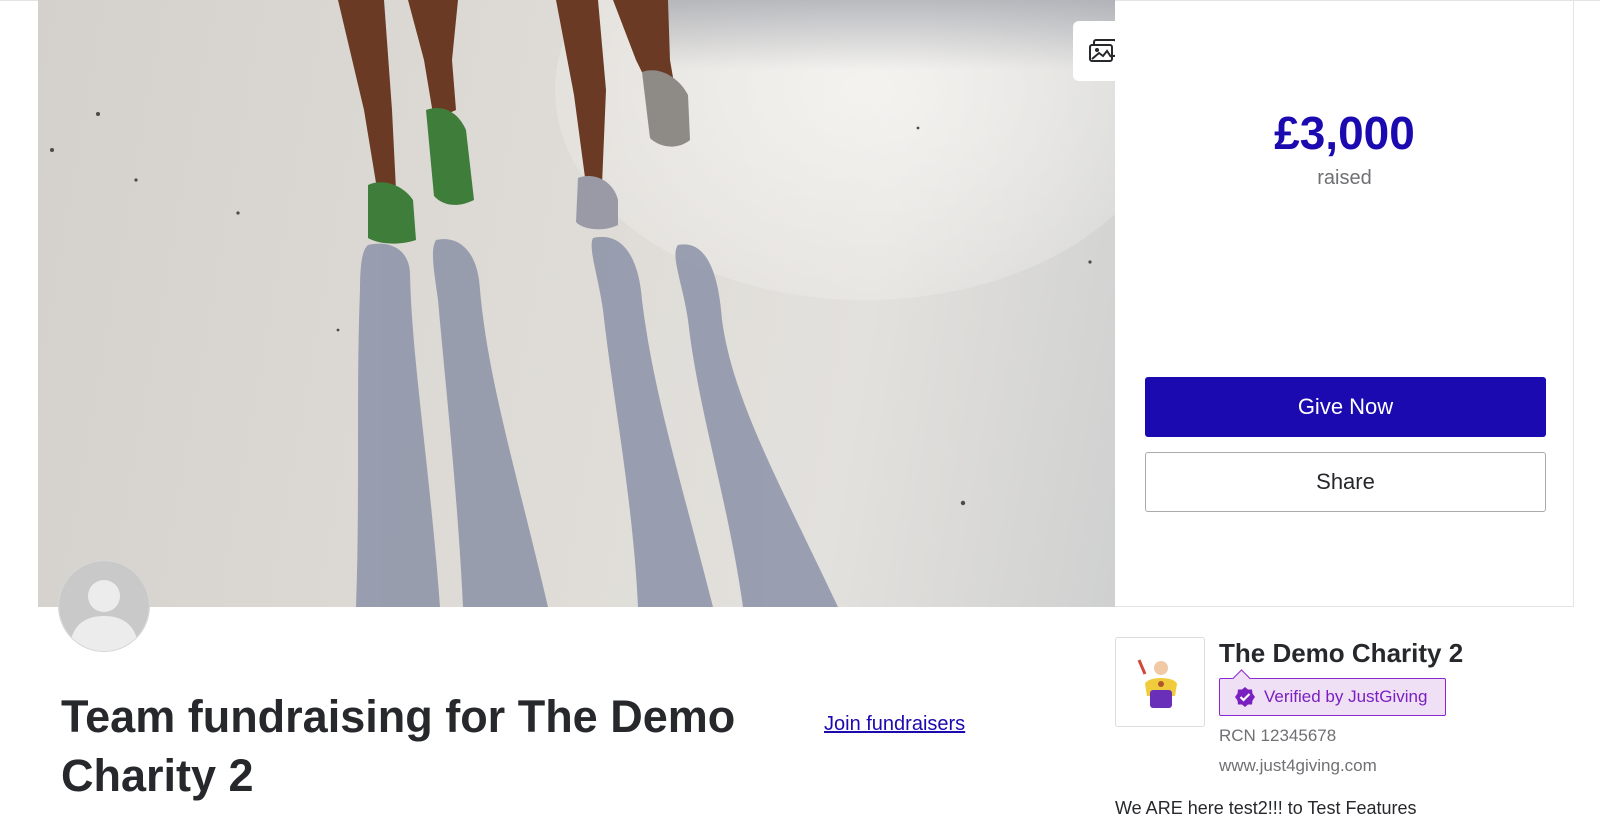  What do you see at coordinates (894, 724) in the screenshot?
I see `join-fundraisers-link: Join fundraisers` at bounding box center [894, 724].